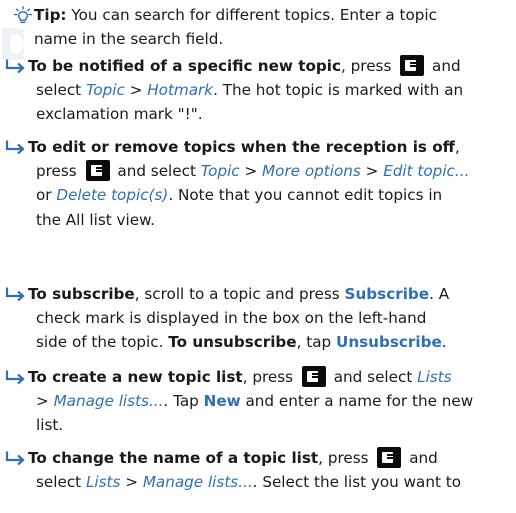  What do you see at coordinates (112, 195) in the screenshot?
I see `option-delete-topics: Delete topic(s)` at bounding box center [112, 195].